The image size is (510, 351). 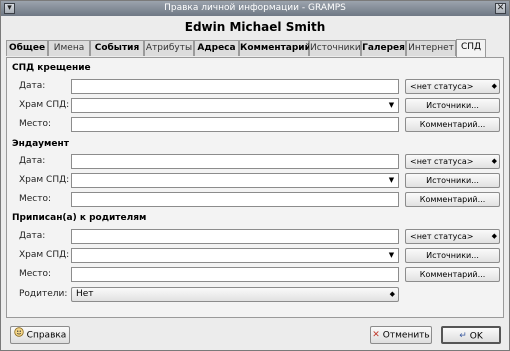 I want to click on sealing-date-input, so click(x=235, y=236).